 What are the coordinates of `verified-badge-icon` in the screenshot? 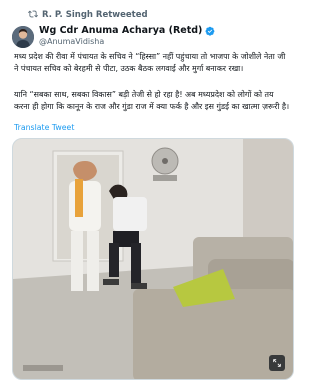 It's located at (210, 31).